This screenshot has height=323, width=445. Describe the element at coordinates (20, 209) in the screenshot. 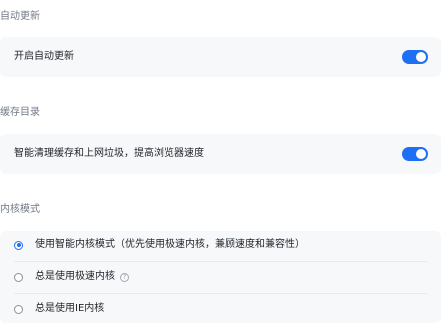

I see `section-title-kernel: 内核模式` at that location.